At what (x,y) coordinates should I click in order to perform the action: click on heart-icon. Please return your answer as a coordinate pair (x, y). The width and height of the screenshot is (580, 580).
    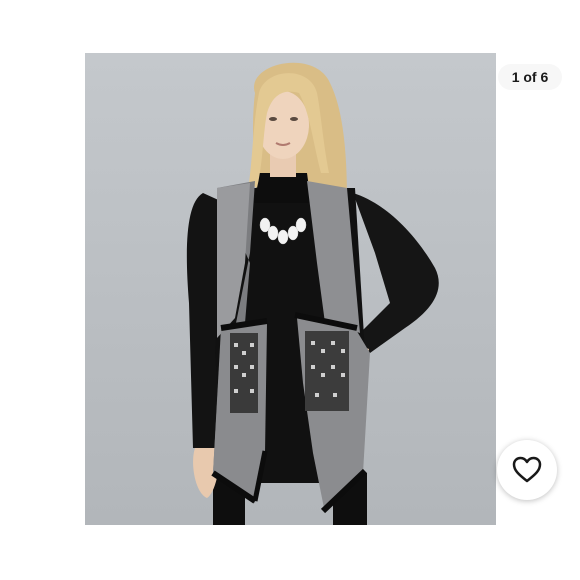
    Looking at the image, I should click on (527, 469).